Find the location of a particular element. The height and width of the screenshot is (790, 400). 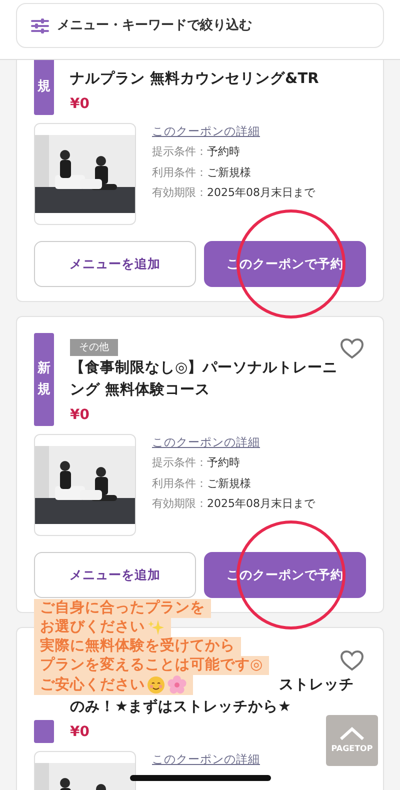

smiling-face-icon is located at coordinates (156, 685).